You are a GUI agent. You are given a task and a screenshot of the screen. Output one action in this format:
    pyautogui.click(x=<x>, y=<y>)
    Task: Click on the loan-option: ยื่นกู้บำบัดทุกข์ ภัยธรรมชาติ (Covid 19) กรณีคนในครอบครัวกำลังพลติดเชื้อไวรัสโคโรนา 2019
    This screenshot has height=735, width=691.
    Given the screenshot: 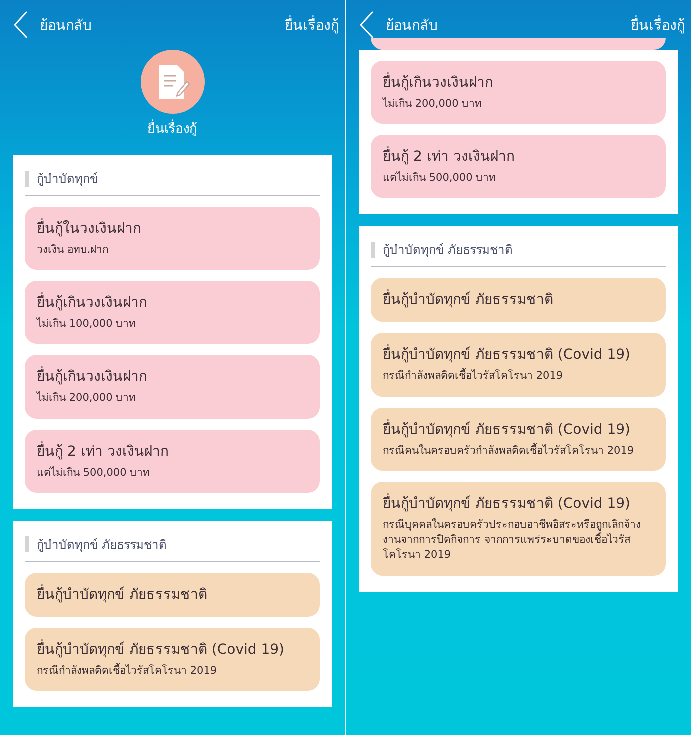 What is the action you would take?
    pyautogui.click(x=518, y=439)
    